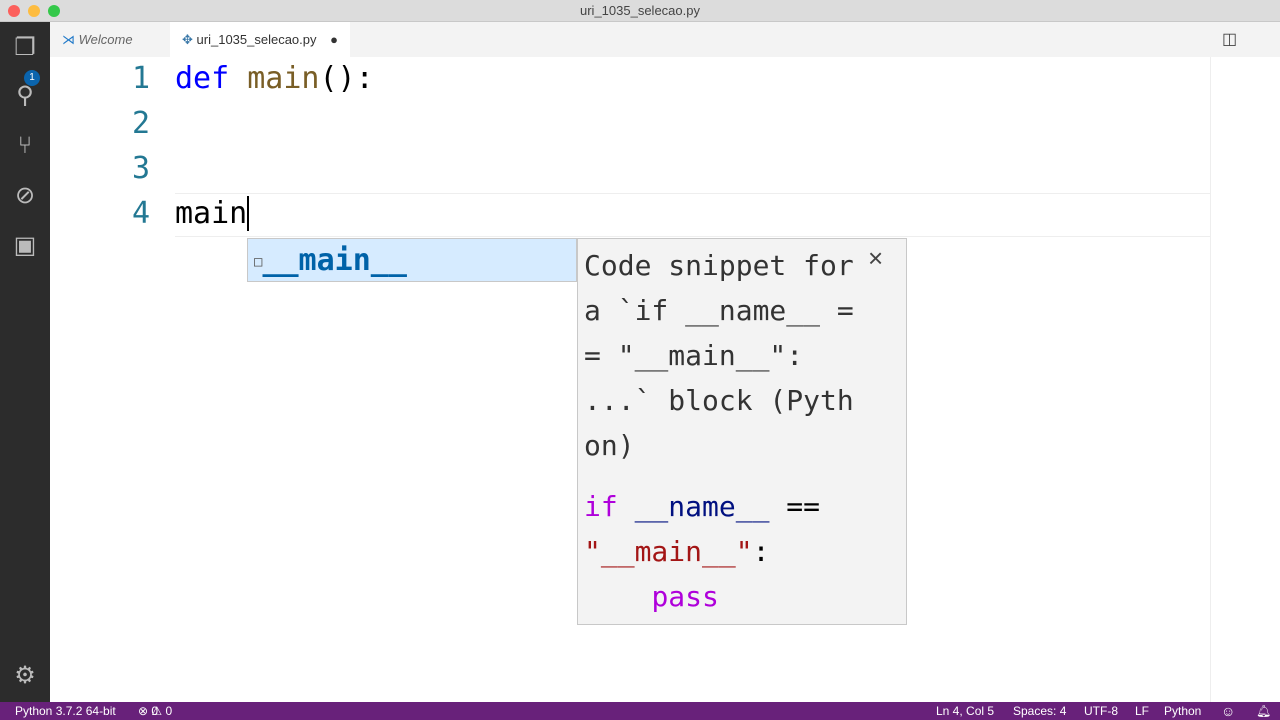 The height and width of the screenshot is (720, 1280). I want to click on error-count: 0, so click(155, 711).